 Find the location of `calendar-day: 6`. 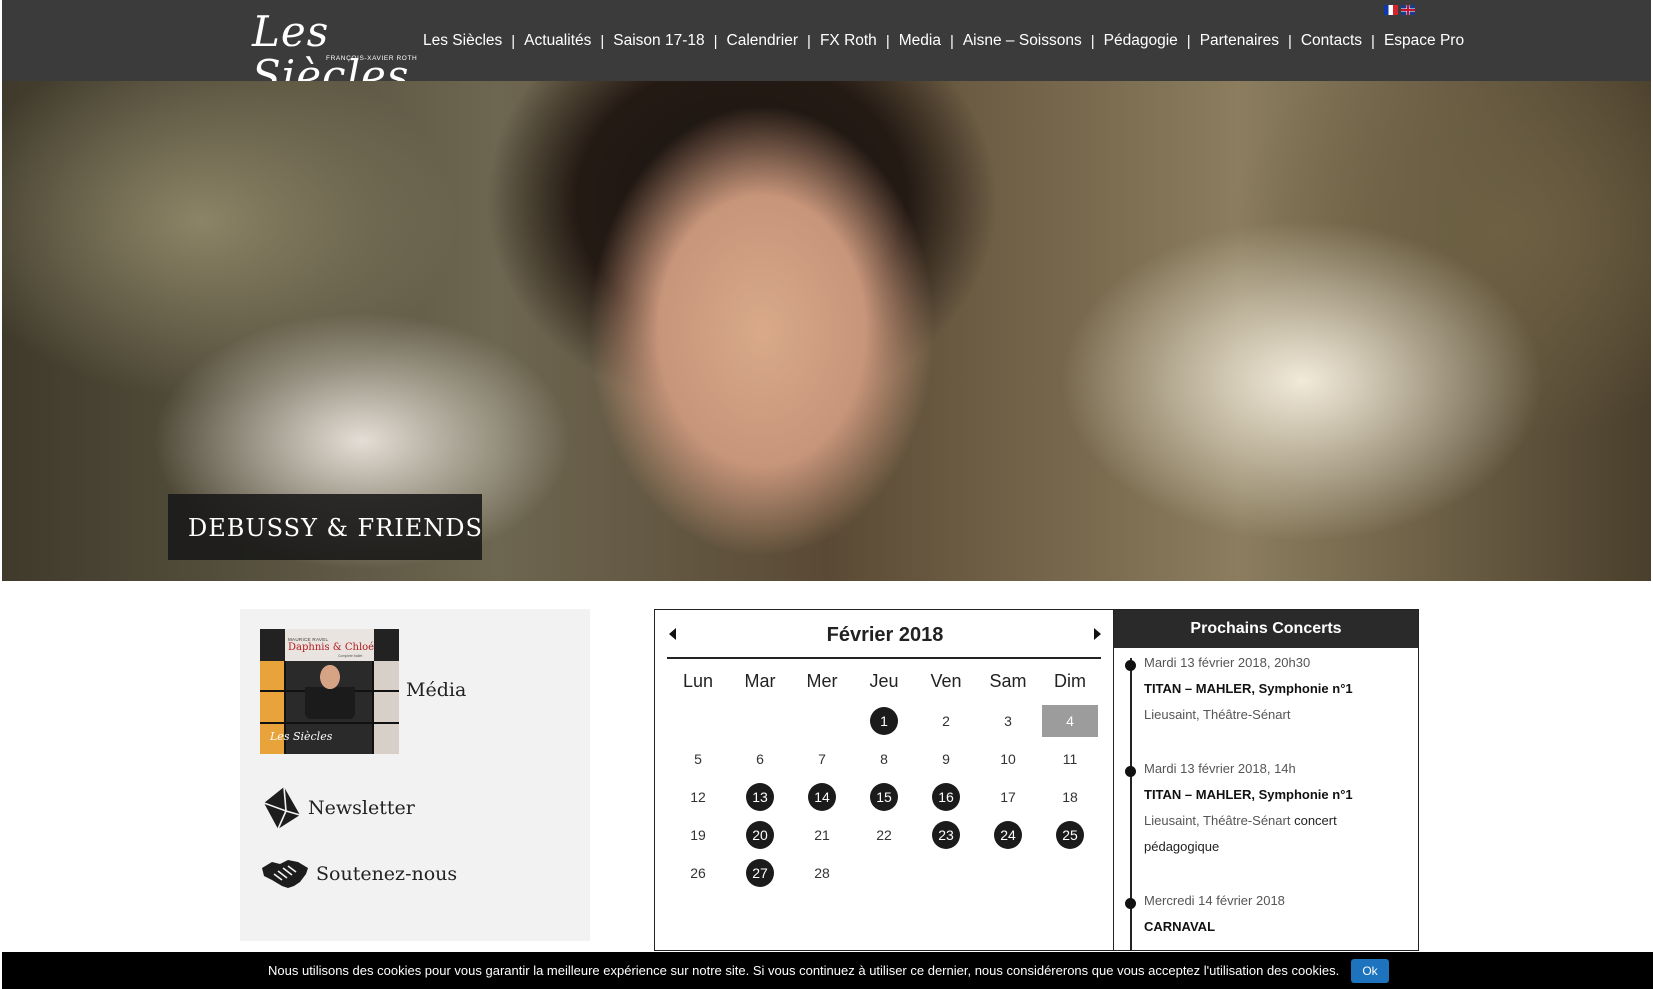

calendar-day: 6 is located at coordinates (760, 759).